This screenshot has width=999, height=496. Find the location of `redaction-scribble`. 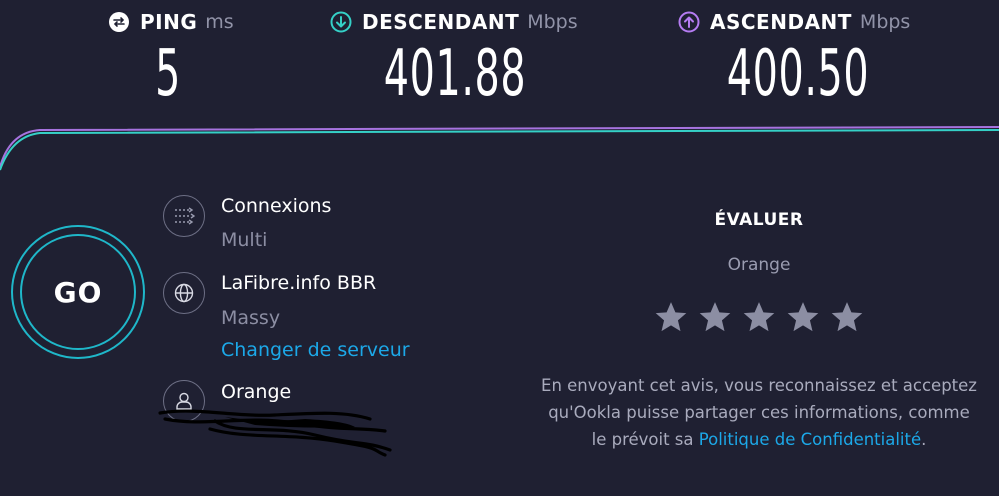

redaction-scribble is located at coordinates (275, 433).